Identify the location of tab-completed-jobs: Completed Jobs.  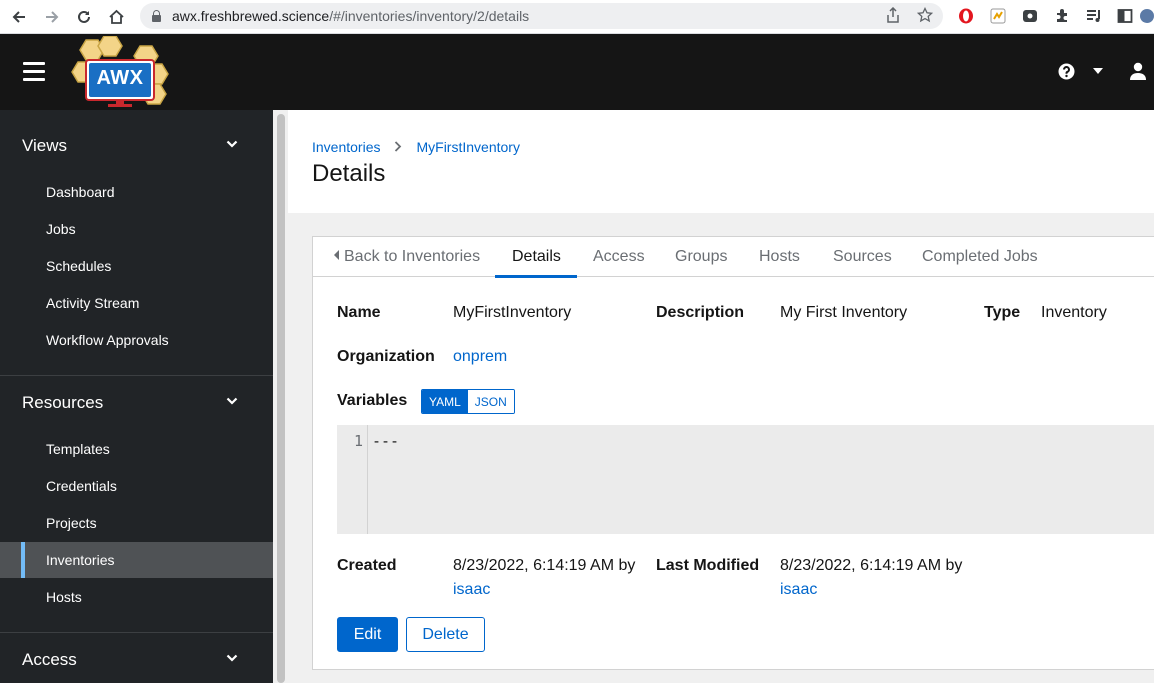
(980, 257).